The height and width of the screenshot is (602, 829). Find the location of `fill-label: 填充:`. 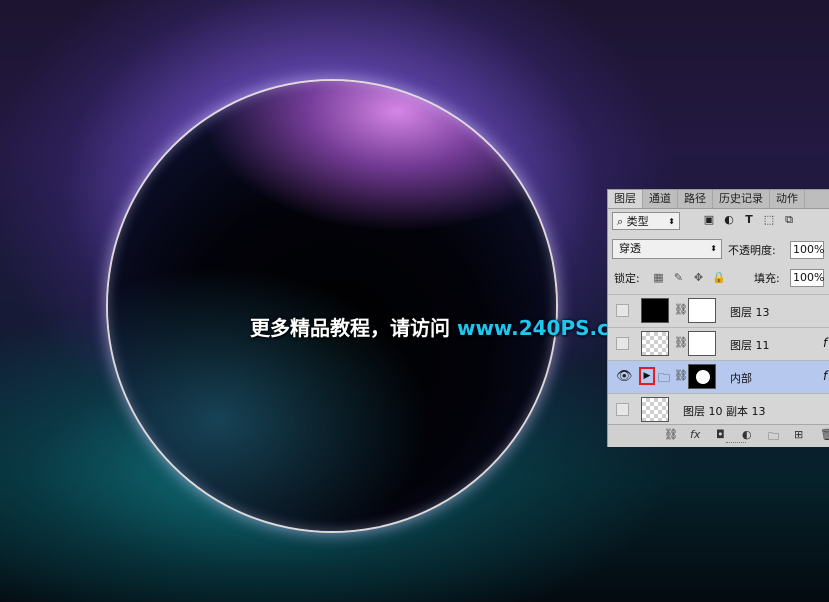

fill-label: 填充: is located at coordinates (767, 278).